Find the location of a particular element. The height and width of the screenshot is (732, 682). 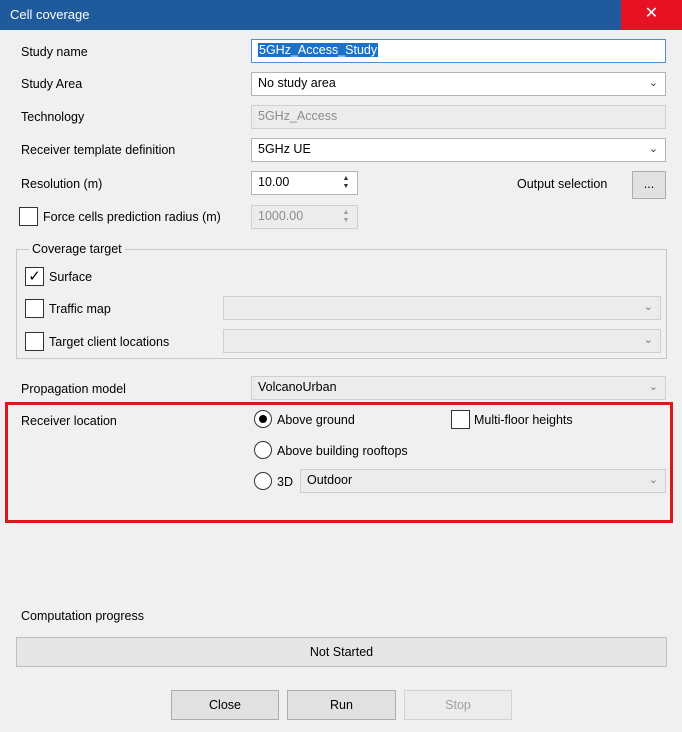

resolution-spin-buttons: ▲ ▼ is located at coordinates (346, 183).